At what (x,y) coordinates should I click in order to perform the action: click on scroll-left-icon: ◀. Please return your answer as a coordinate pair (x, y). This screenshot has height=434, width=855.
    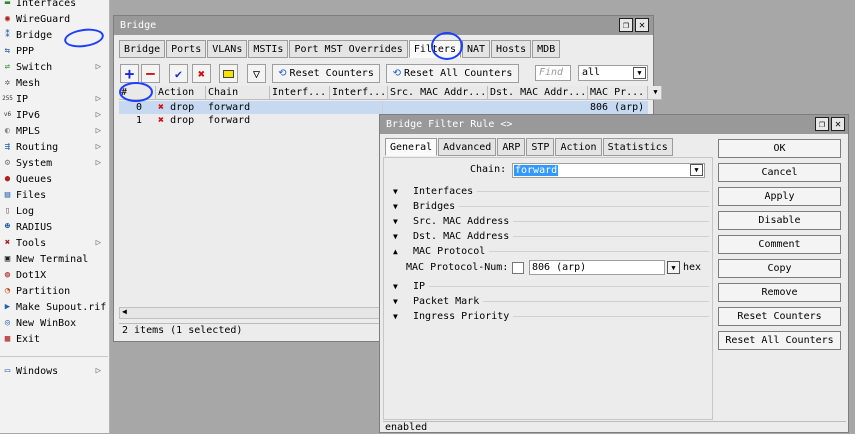
    Looking at the image, I should click on (124, 311).